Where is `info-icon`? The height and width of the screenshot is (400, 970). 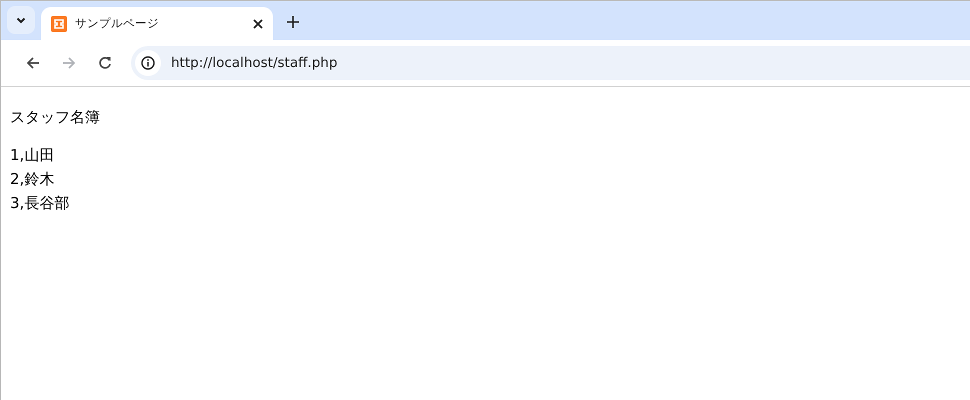 info-icon is located at coordinates (148, 63).